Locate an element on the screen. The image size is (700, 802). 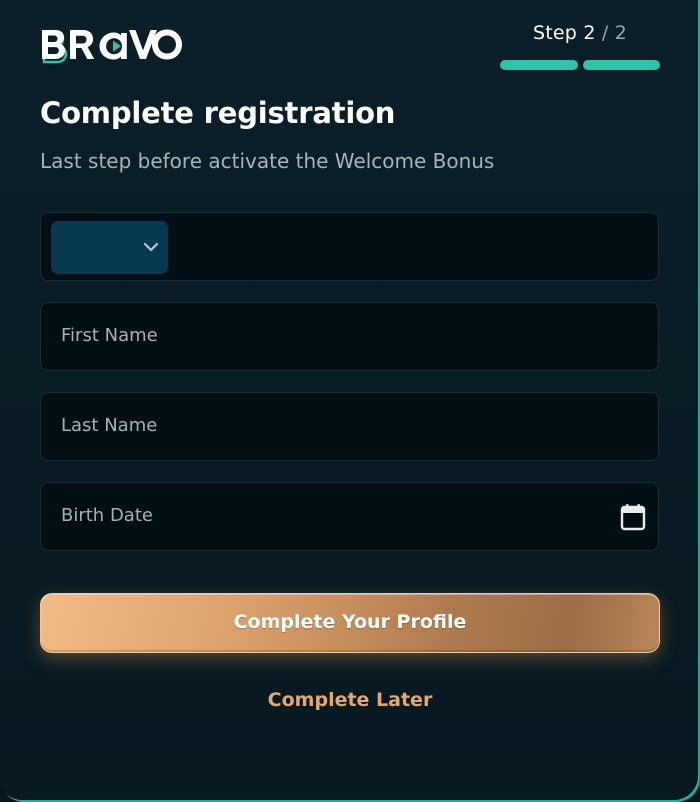
last-name-placeholder: Last Name is located at coordinates (109, 425).